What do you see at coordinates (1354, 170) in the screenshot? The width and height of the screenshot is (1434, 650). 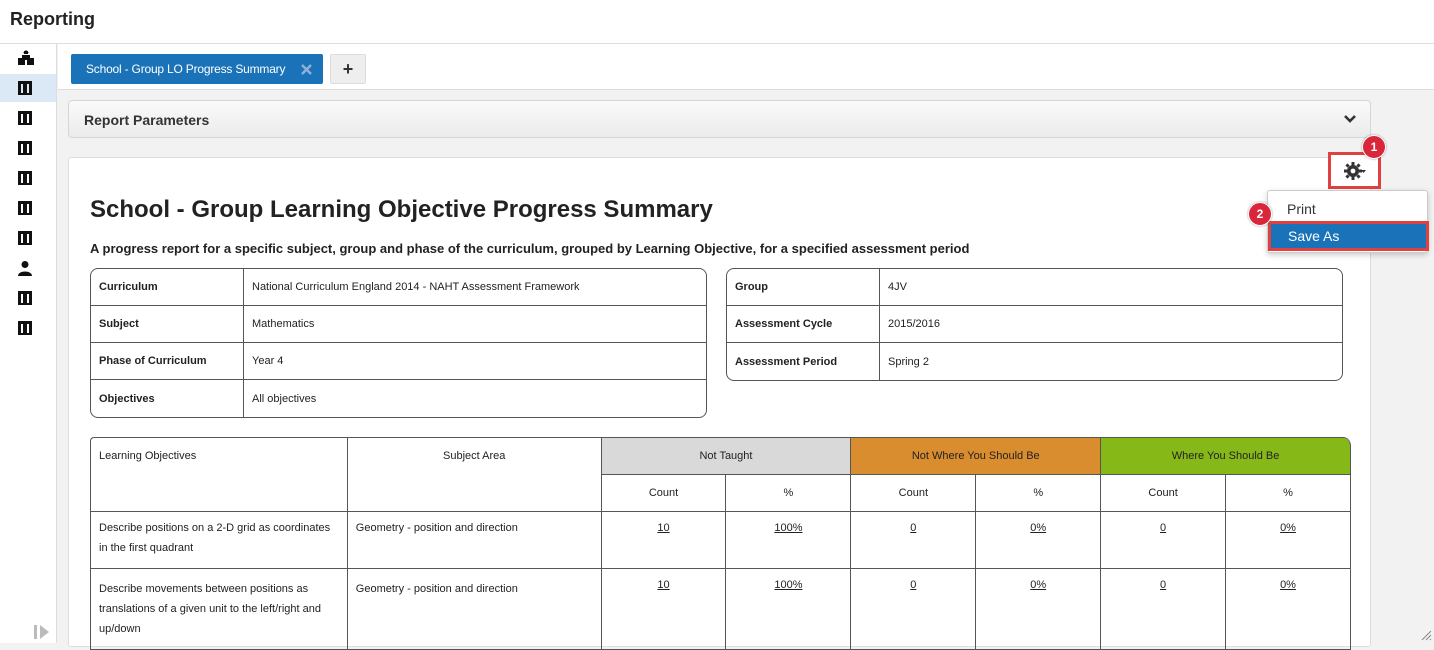 I see `gear-icon` at bounding box center [1354, 170].